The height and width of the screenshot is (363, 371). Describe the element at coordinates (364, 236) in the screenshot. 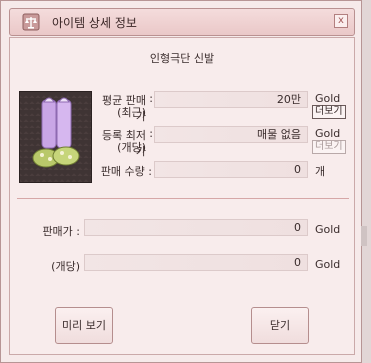

I see `scroll-notch` at that location.